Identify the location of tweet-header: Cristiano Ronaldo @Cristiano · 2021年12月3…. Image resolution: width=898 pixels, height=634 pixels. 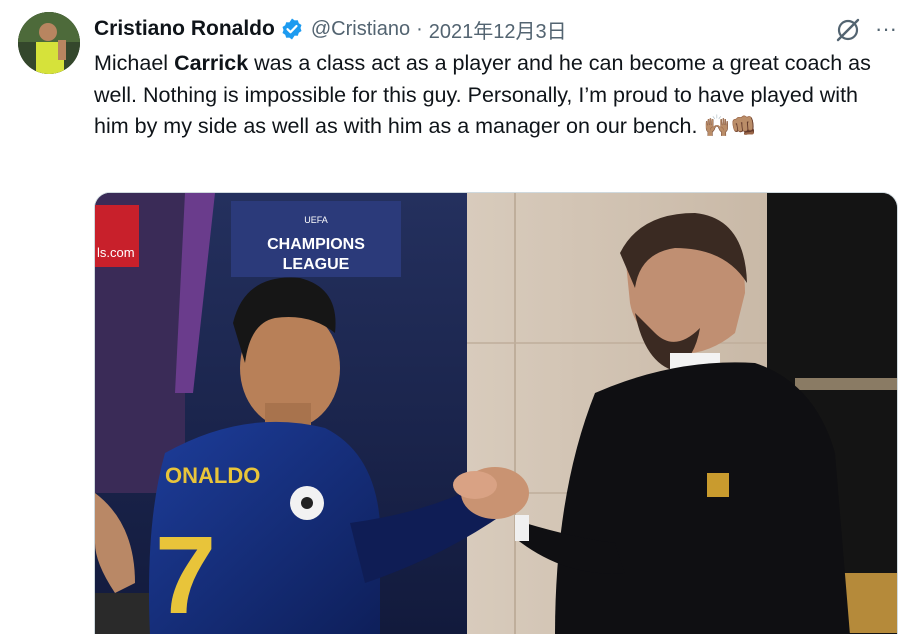
(330, 29).